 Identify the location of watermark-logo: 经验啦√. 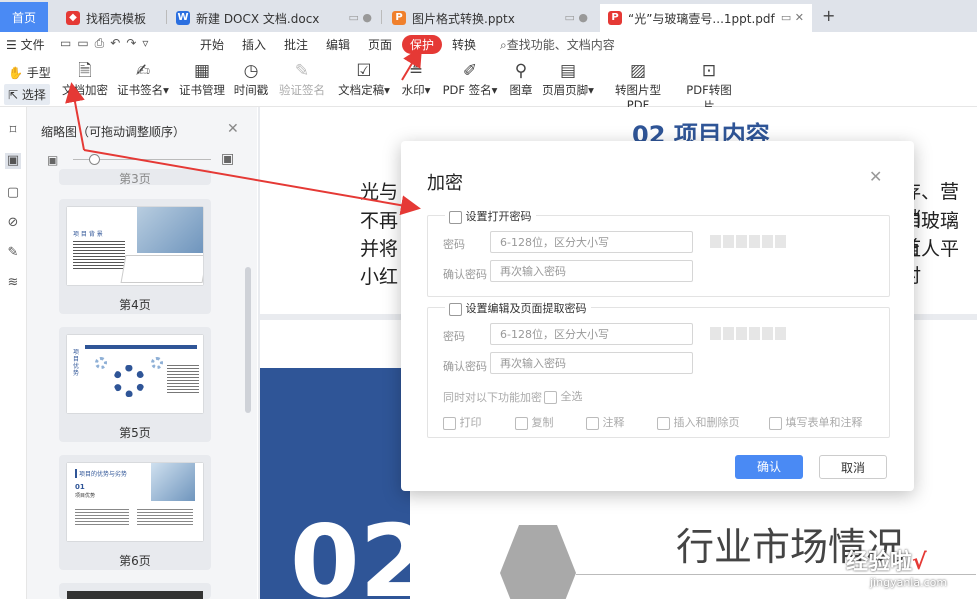
(886, 560).